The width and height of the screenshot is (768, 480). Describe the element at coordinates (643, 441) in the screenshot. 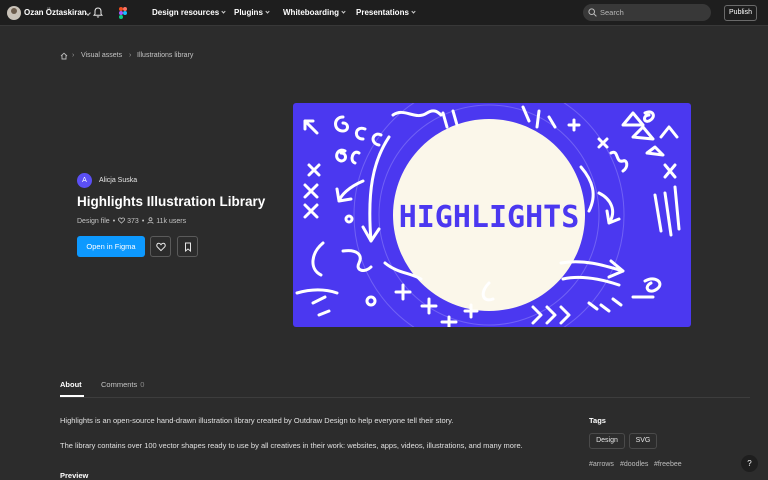

I see `tag-svg: SVG` at that location.